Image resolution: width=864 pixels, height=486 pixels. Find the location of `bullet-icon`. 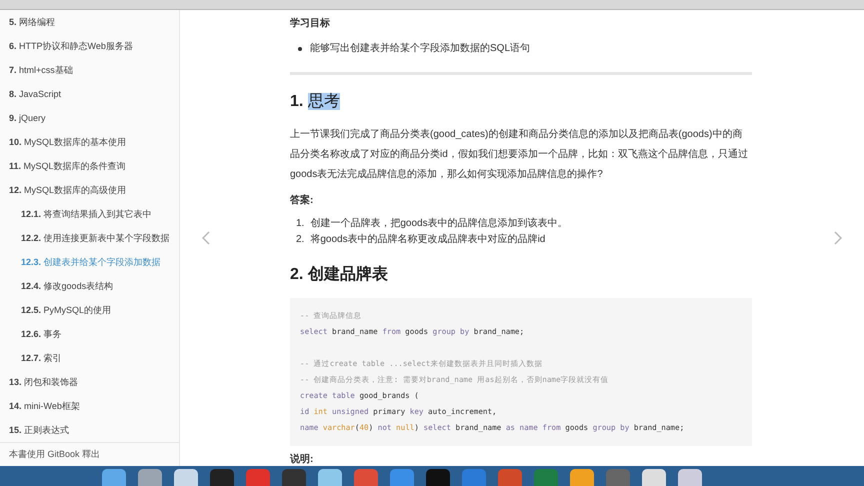

bullet-icon is located at coordinates (300, 48).